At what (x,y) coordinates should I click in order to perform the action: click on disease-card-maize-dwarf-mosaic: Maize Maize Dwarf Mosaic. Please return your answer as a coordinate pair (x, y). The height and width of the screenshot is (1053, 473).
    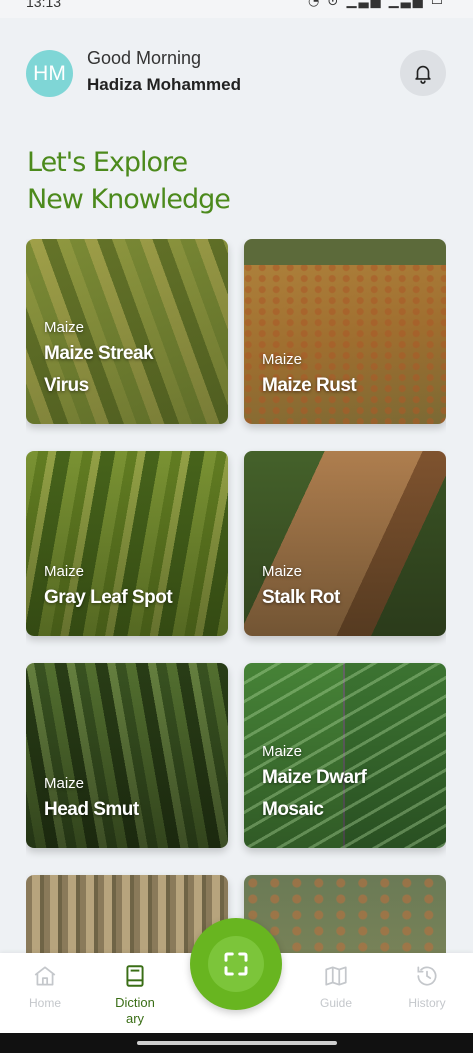
    Looking at the image, I should click on (345, 755).